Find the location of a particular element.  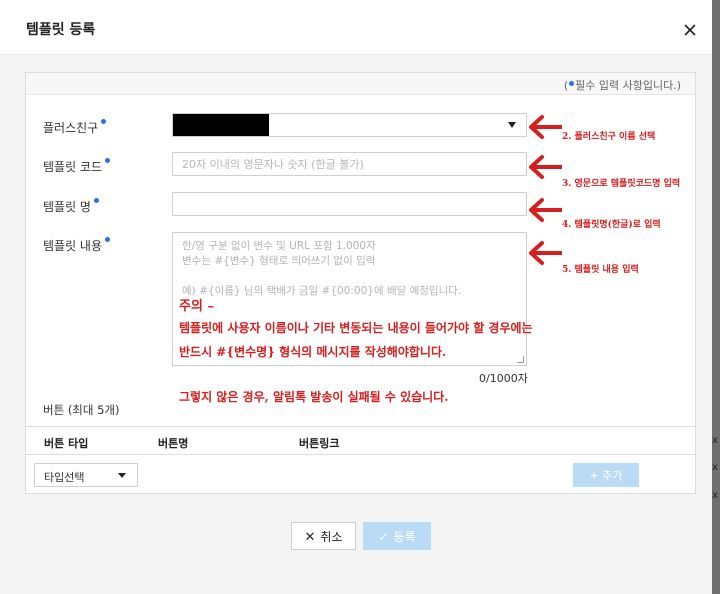

redacted-friend-name is located at coordinates (221, 125).